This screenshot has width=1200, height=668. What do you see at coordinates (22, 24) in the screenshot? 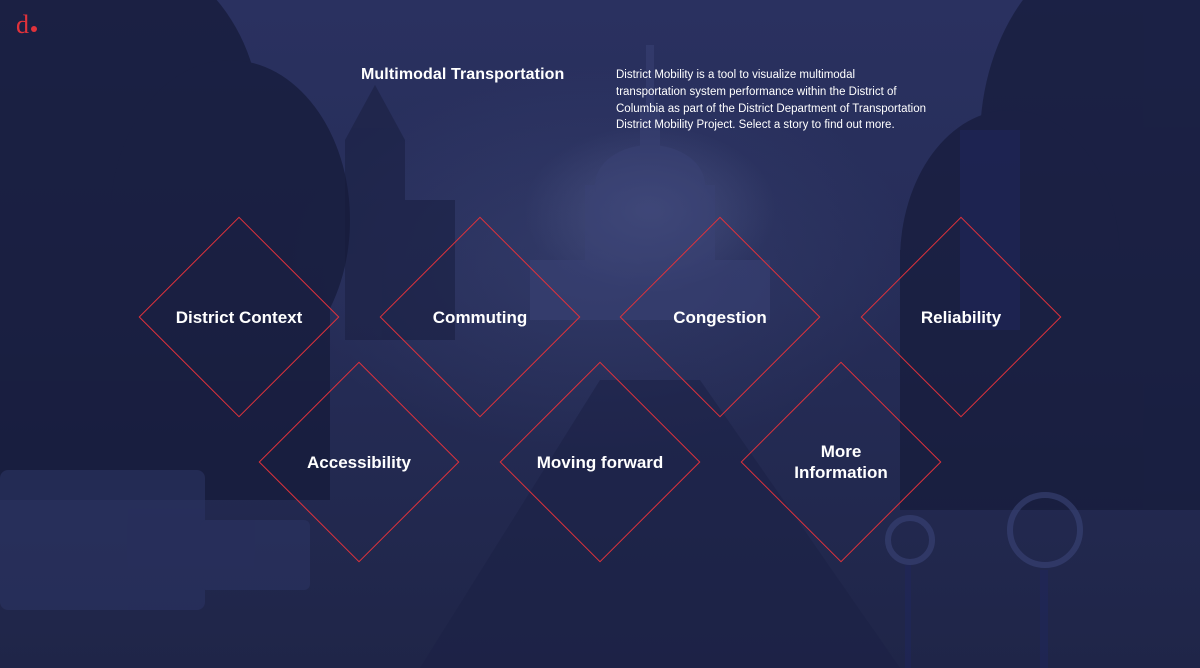
I see `logo-letter: d` at bounding box center [22, 24].